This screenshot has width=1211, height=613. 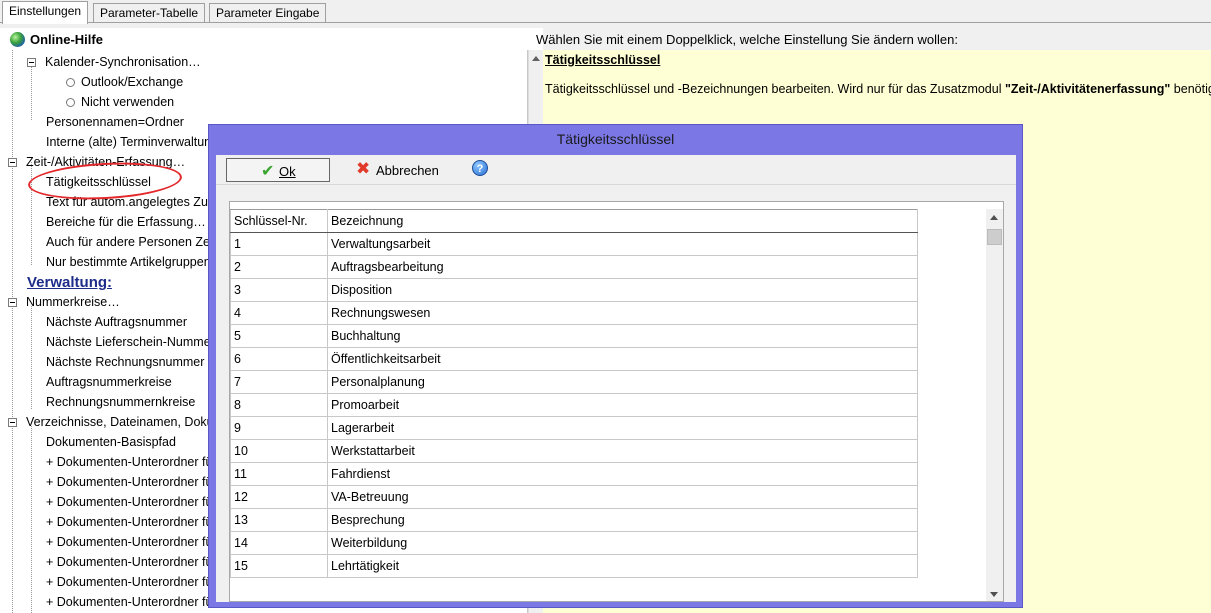 What do you see at coordinates (120, 102) in the screenshot?
I see `tree-item-radio: Nicht verwenden` at bounding box center [120, 102].